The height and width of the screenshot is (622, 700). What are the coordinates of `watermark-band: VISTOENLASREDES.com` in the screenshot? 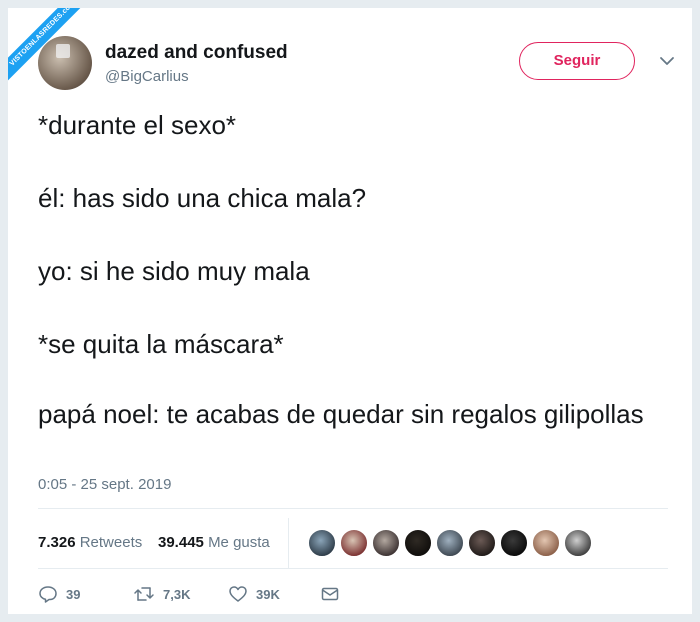 It's located at (51, 47).